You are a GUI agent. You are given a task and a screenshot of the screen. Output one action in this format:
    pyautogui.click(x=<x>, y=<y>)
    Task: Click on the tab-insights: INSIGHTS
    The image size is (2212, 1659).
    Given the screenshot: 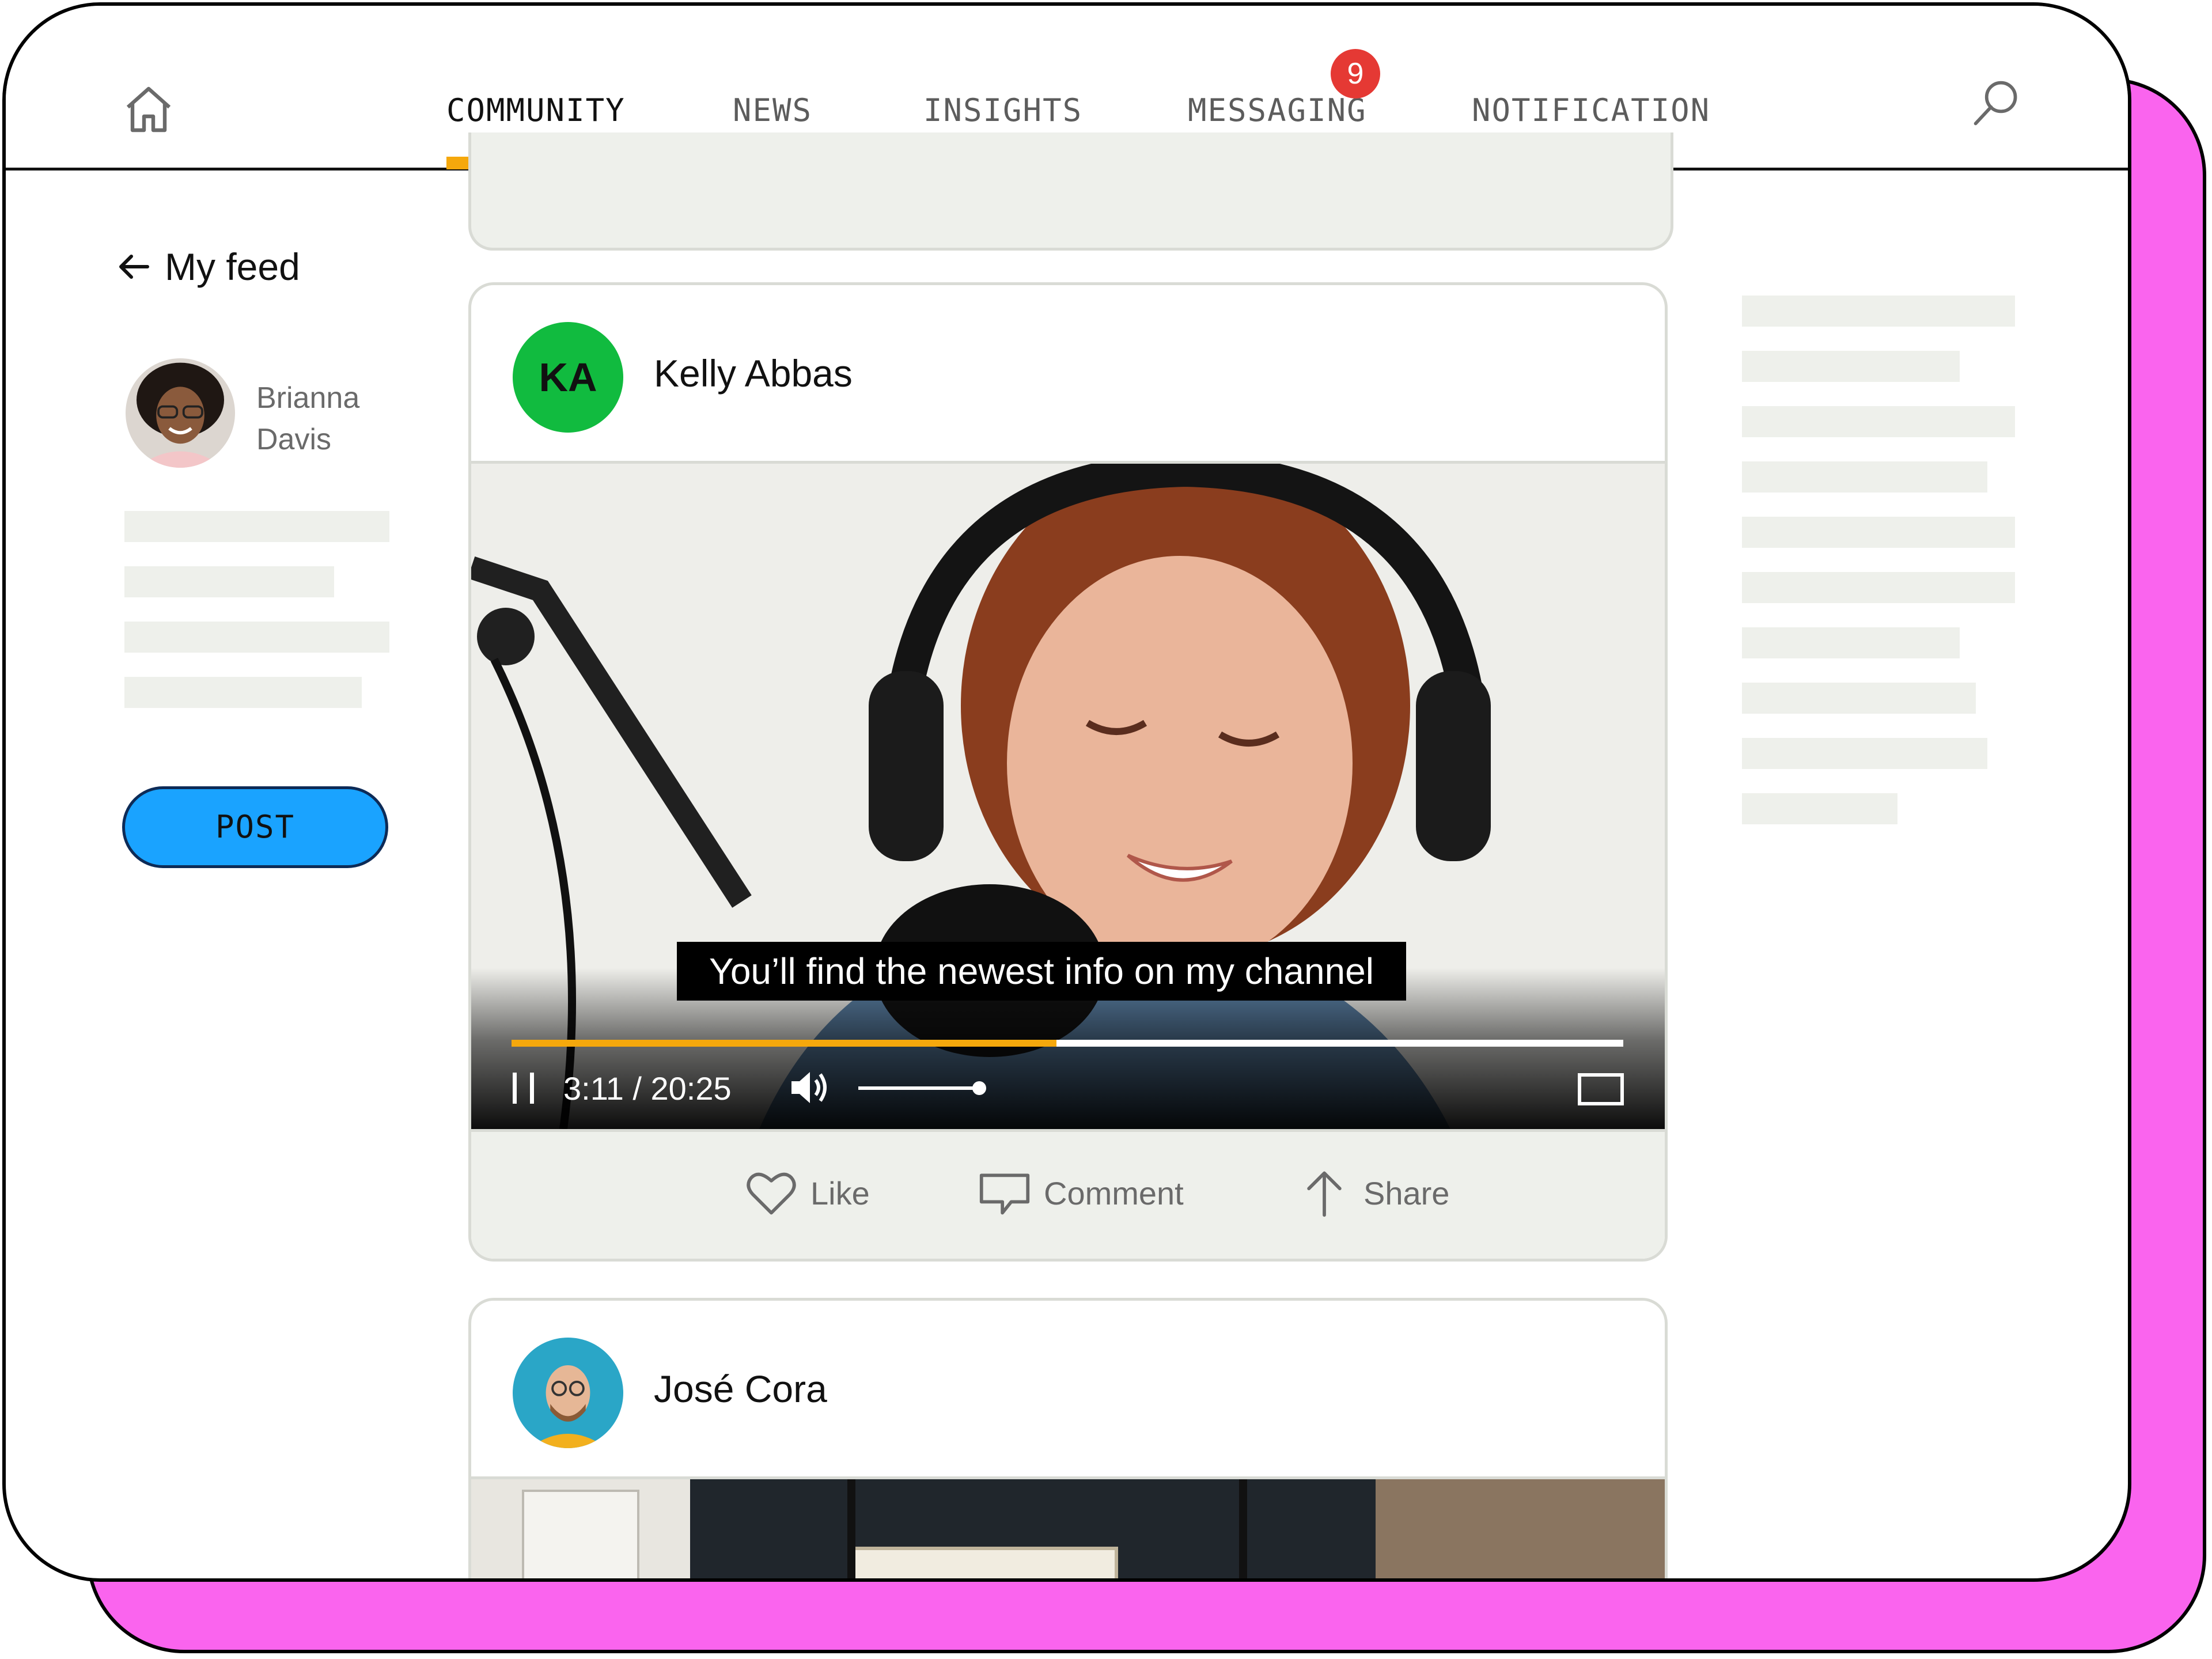 What is the action you would take?
    pyautogui.click(x=1002, y=110)
    